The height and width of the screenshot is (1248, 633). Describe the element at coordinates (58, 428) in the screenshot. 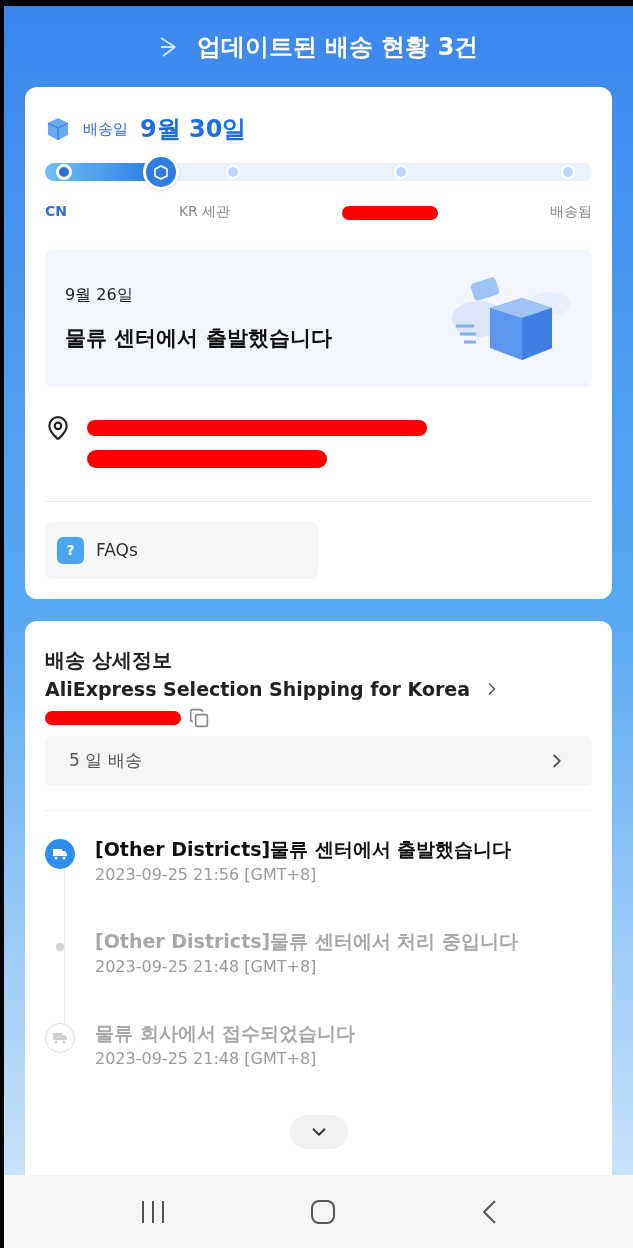

I see `location-pin-icon` at that location.